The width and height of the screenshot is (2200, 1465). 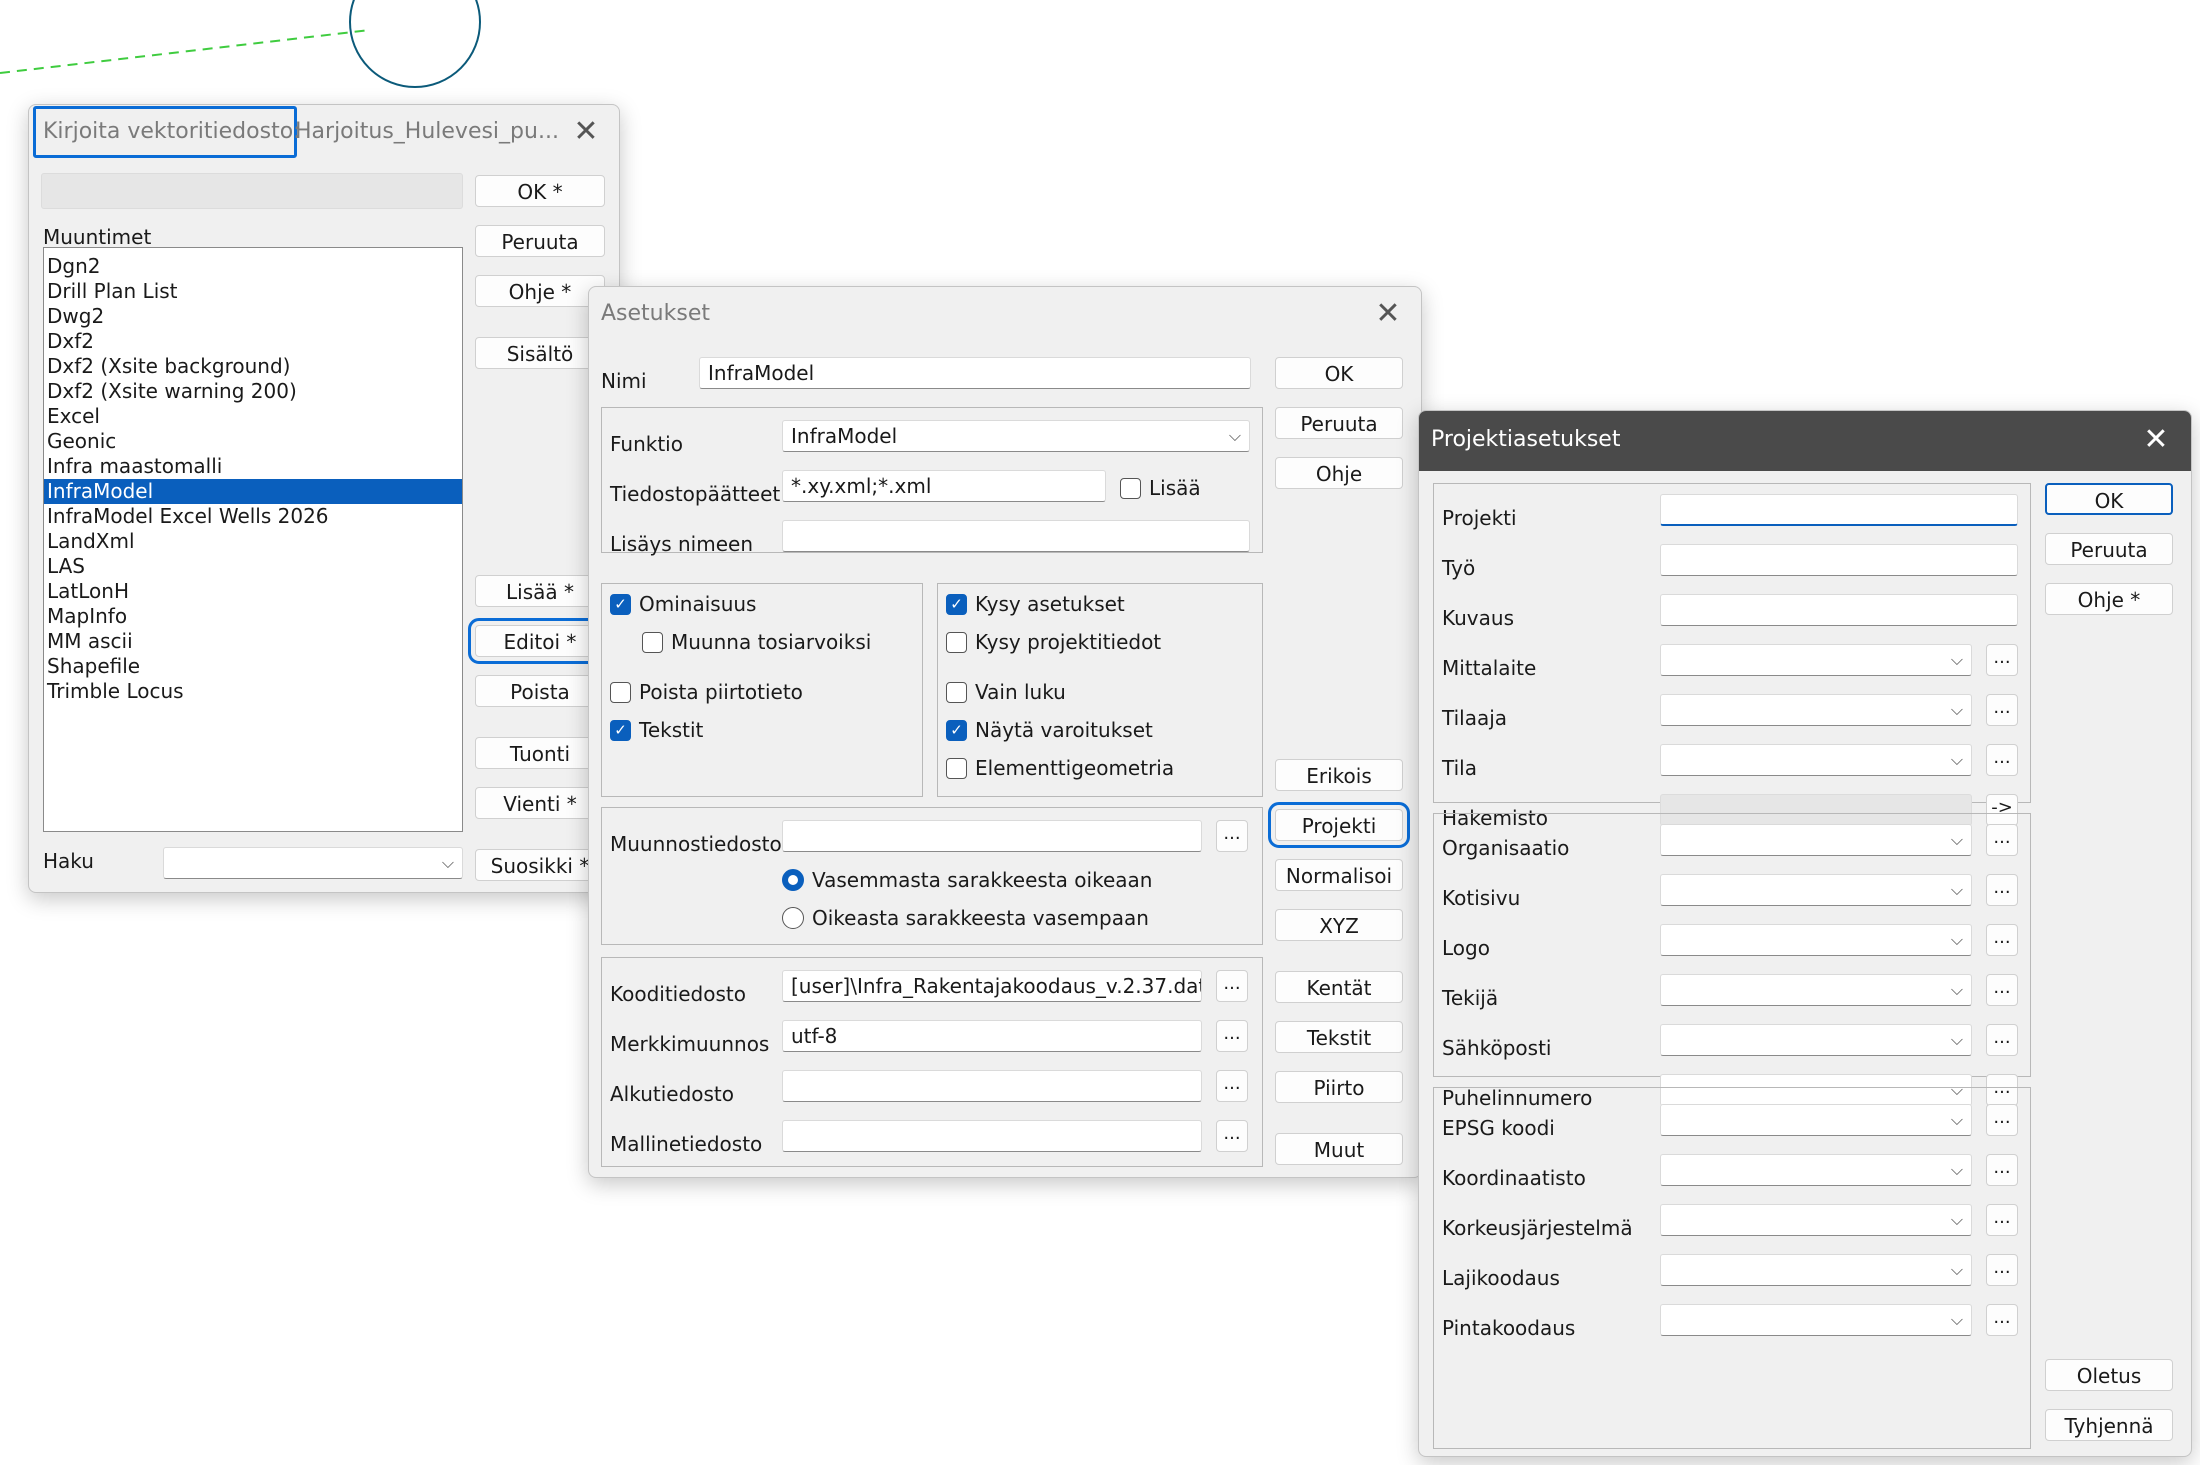 I want to click on list-item: Dxf2 (Xsite background), so click(x=253, y=366).